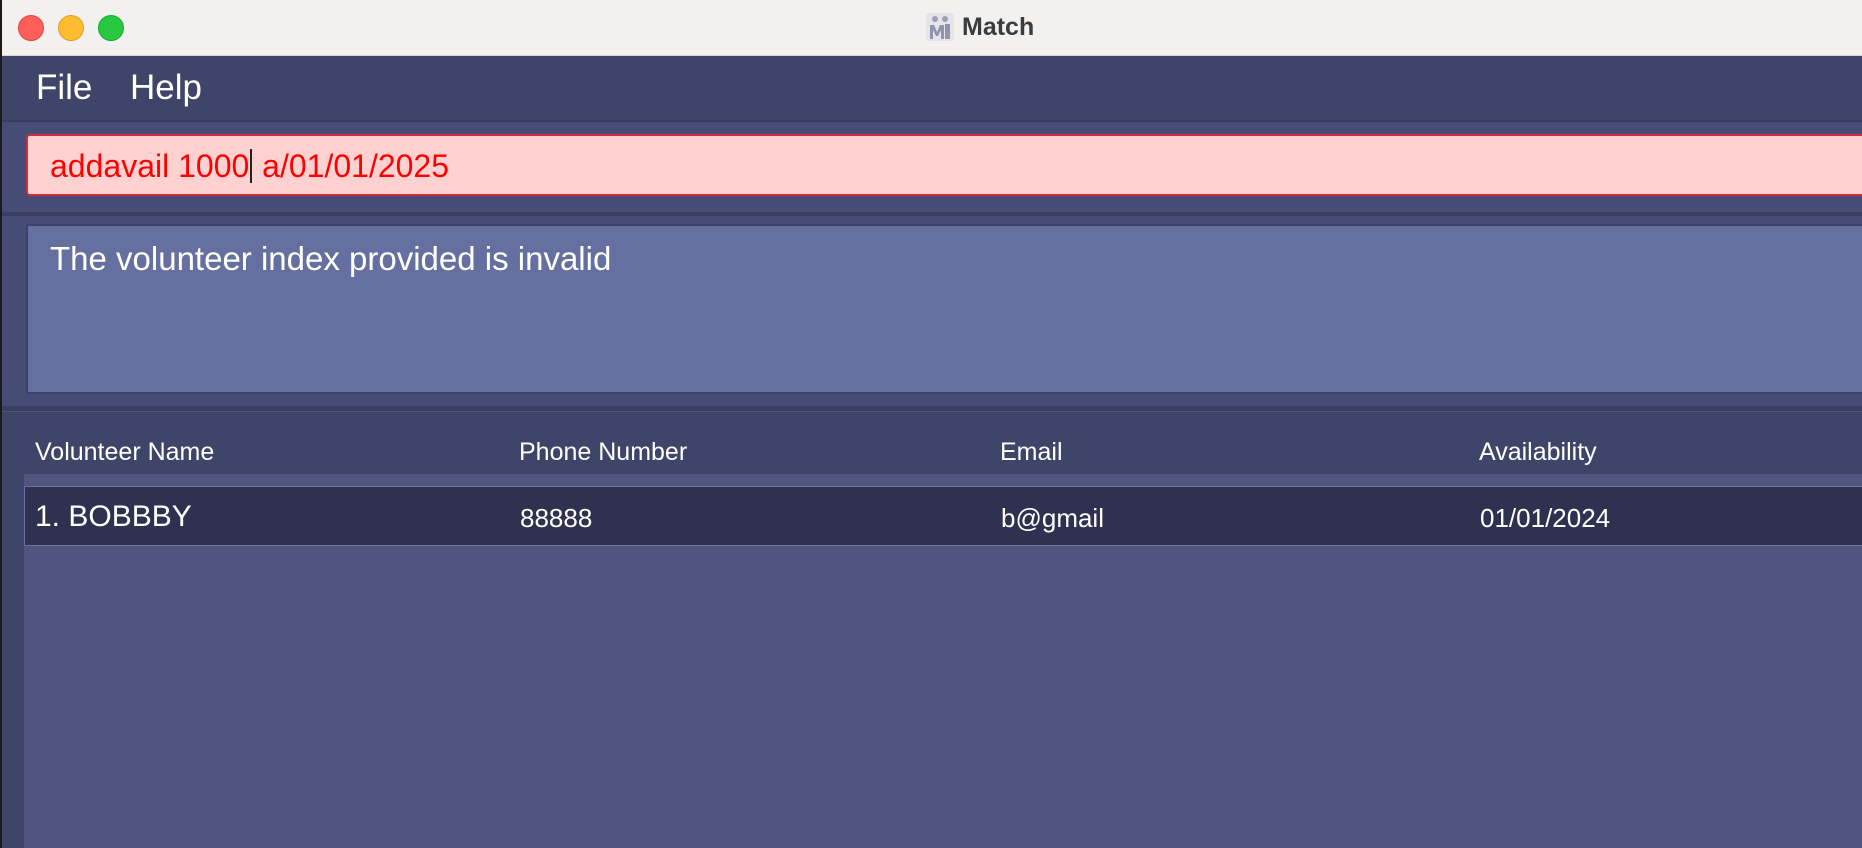  I want to click on command-text: addavail 1000 a/01/01/2025, so click(249, 166).